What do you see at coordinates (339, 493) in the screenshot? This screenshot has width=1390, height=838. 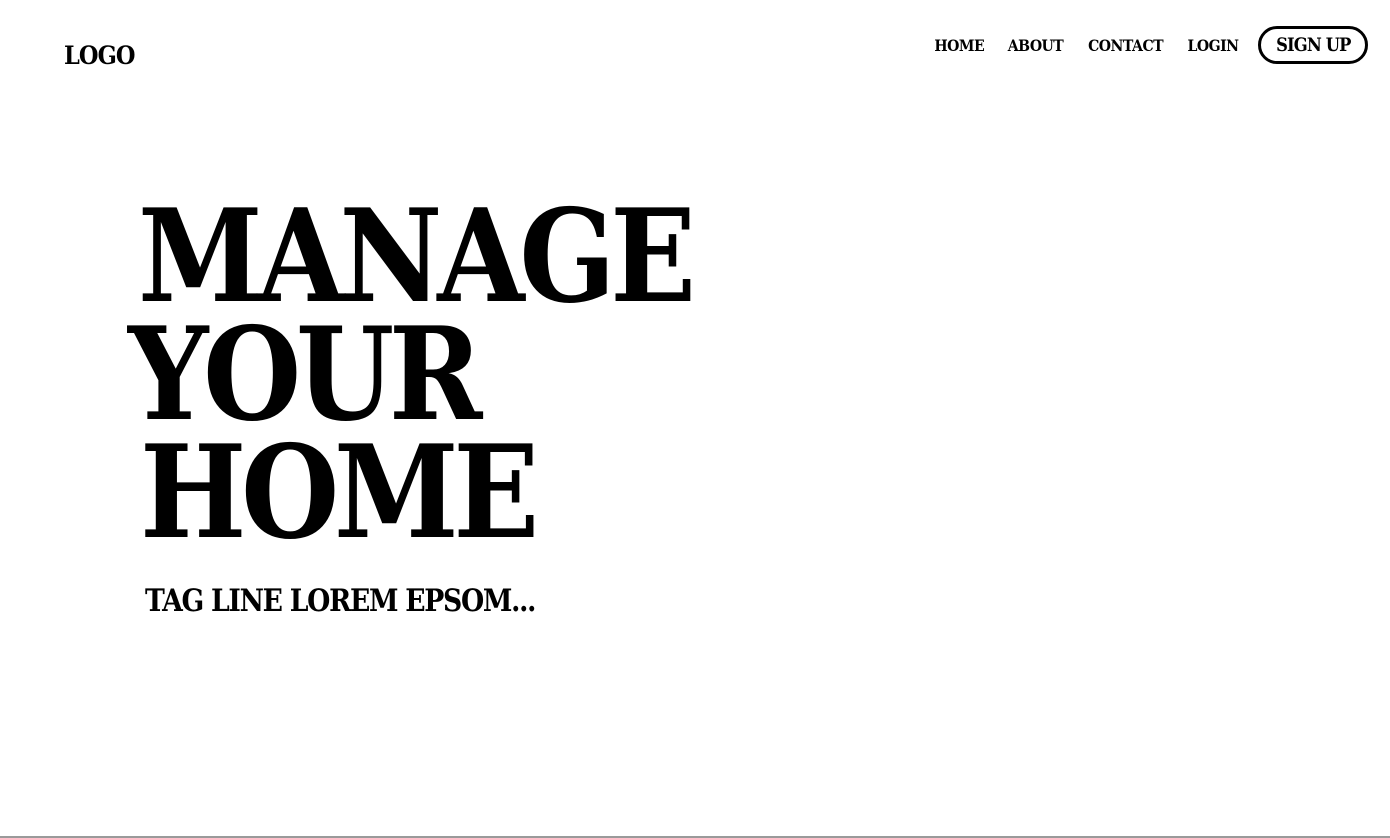 I see `hero-line-home: HOME` at bounding box center [339, 493].